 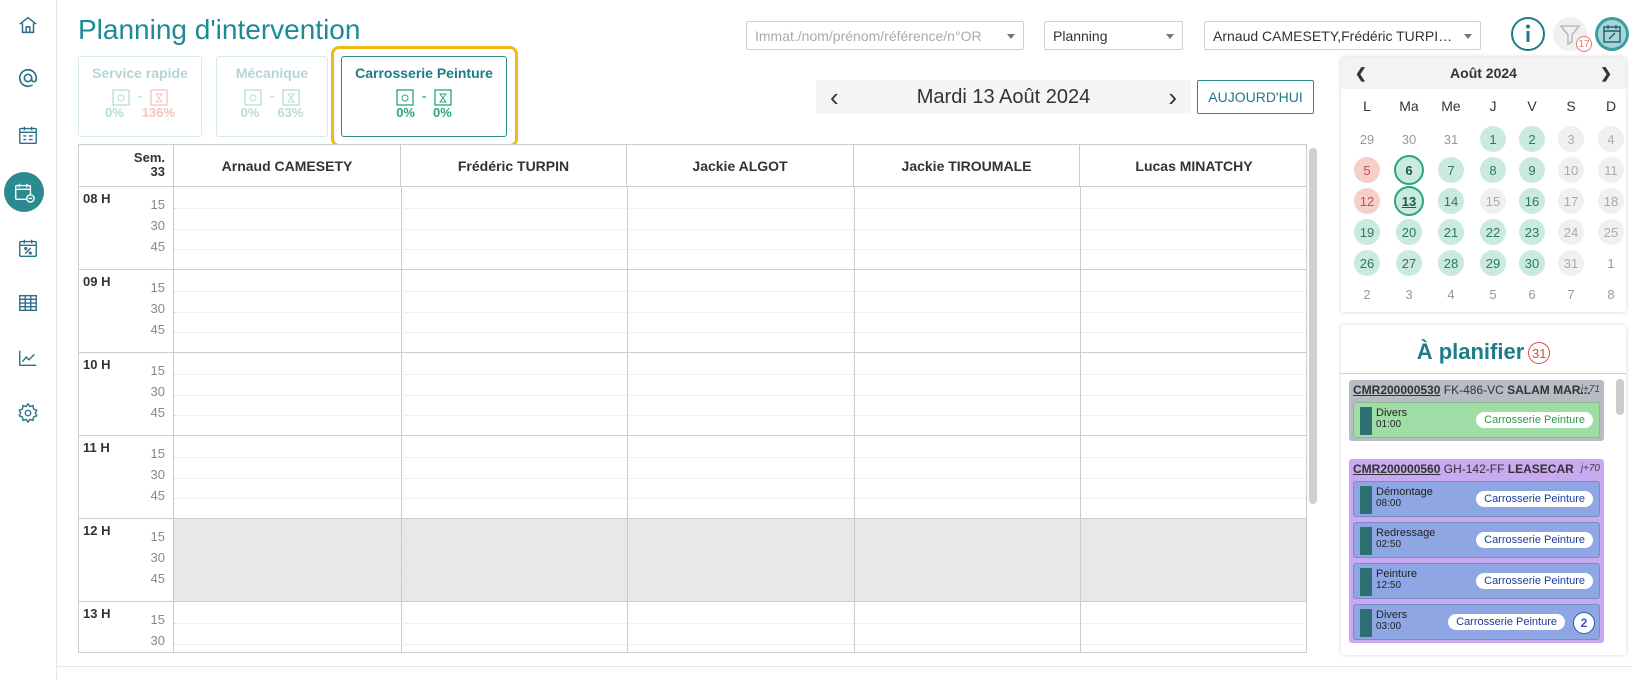 What do you see at coordinates (834, 97) in the screenshot?
I see `prev-day-button: ‹` at bounding box center [834, 97].